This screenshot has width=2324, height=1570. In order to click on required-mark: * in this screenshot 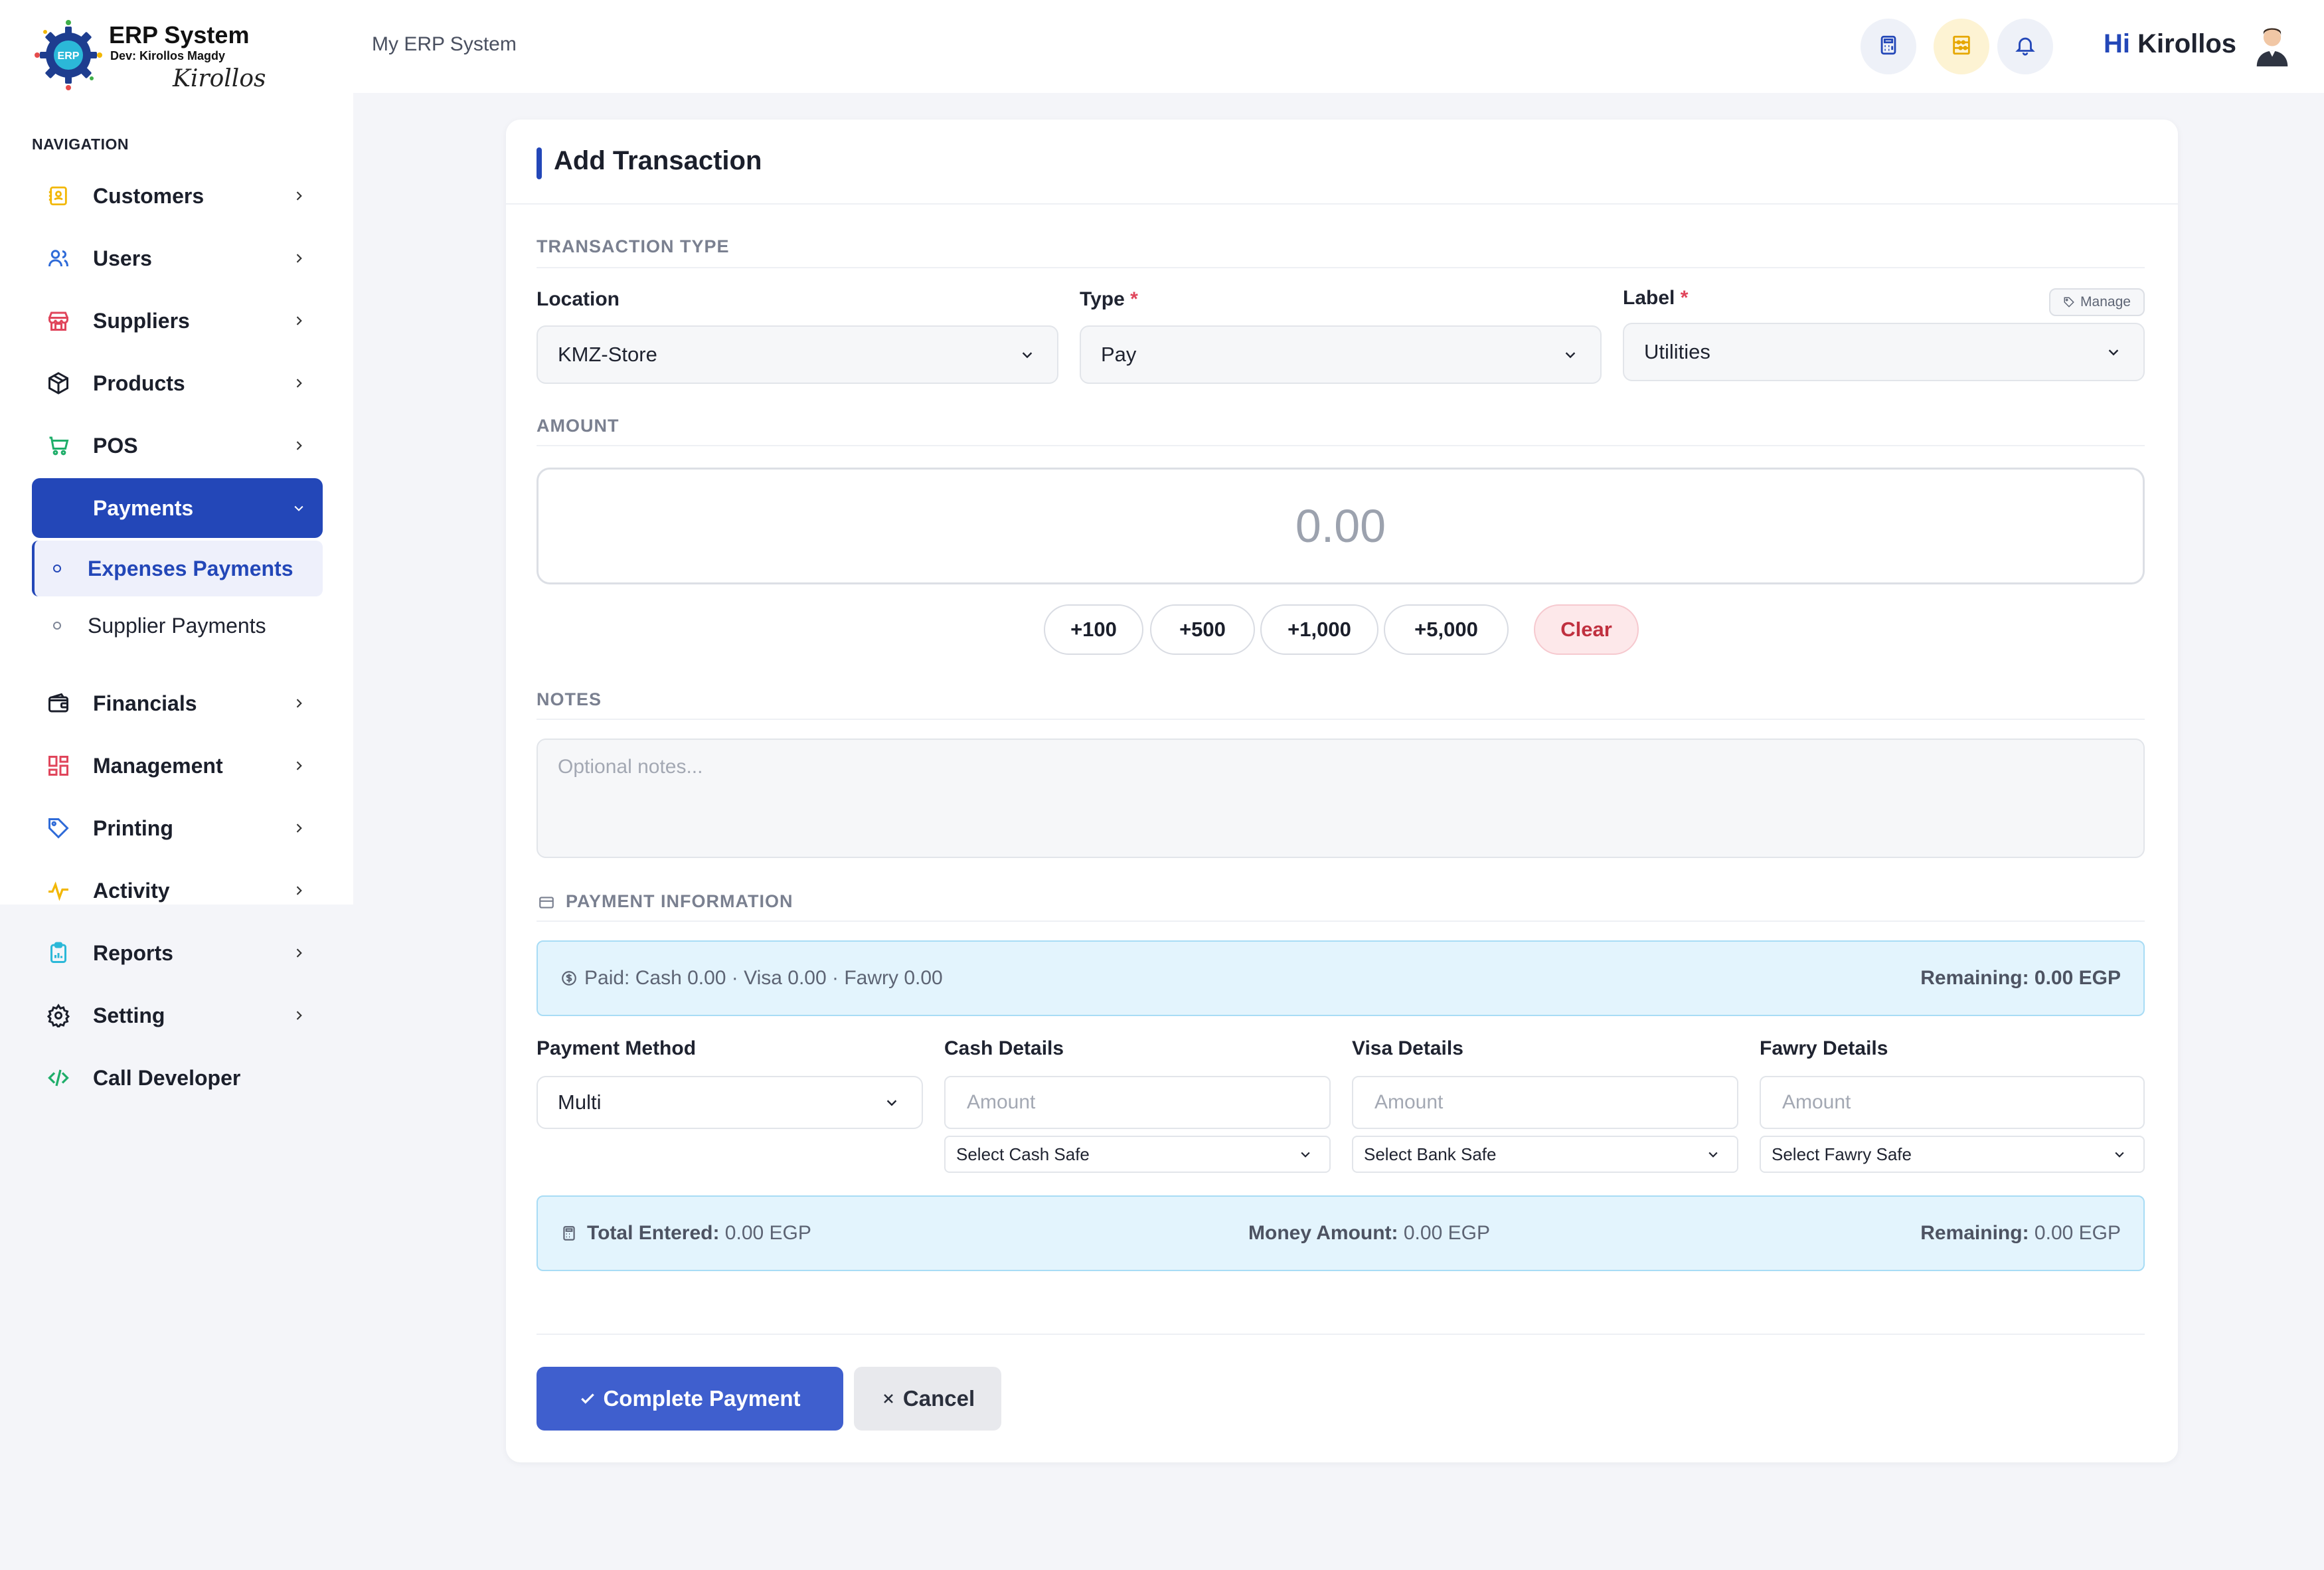, I will do `click(1134, 299)`.